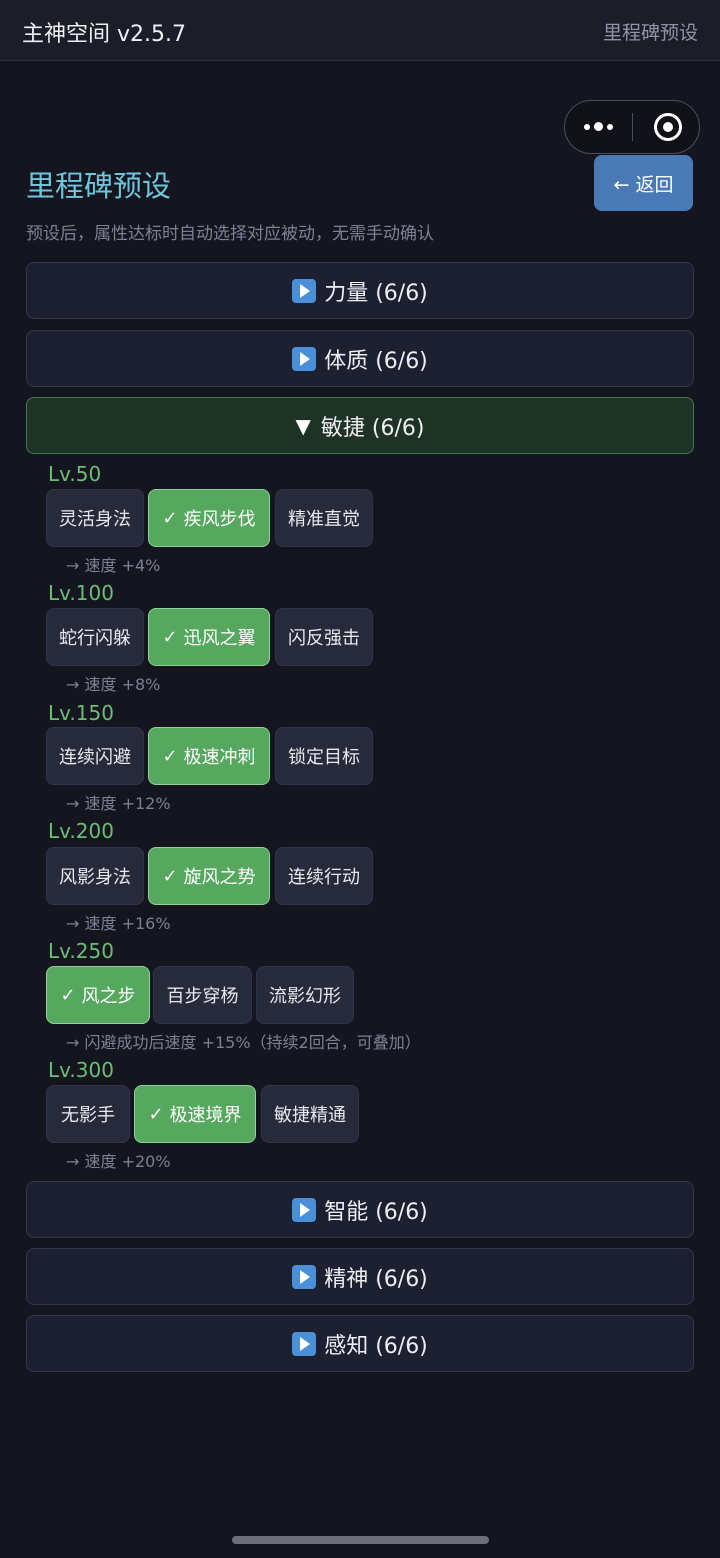 The image size is (720, 1558). I want to click on option-button: 连续行动, so click(324, 876).